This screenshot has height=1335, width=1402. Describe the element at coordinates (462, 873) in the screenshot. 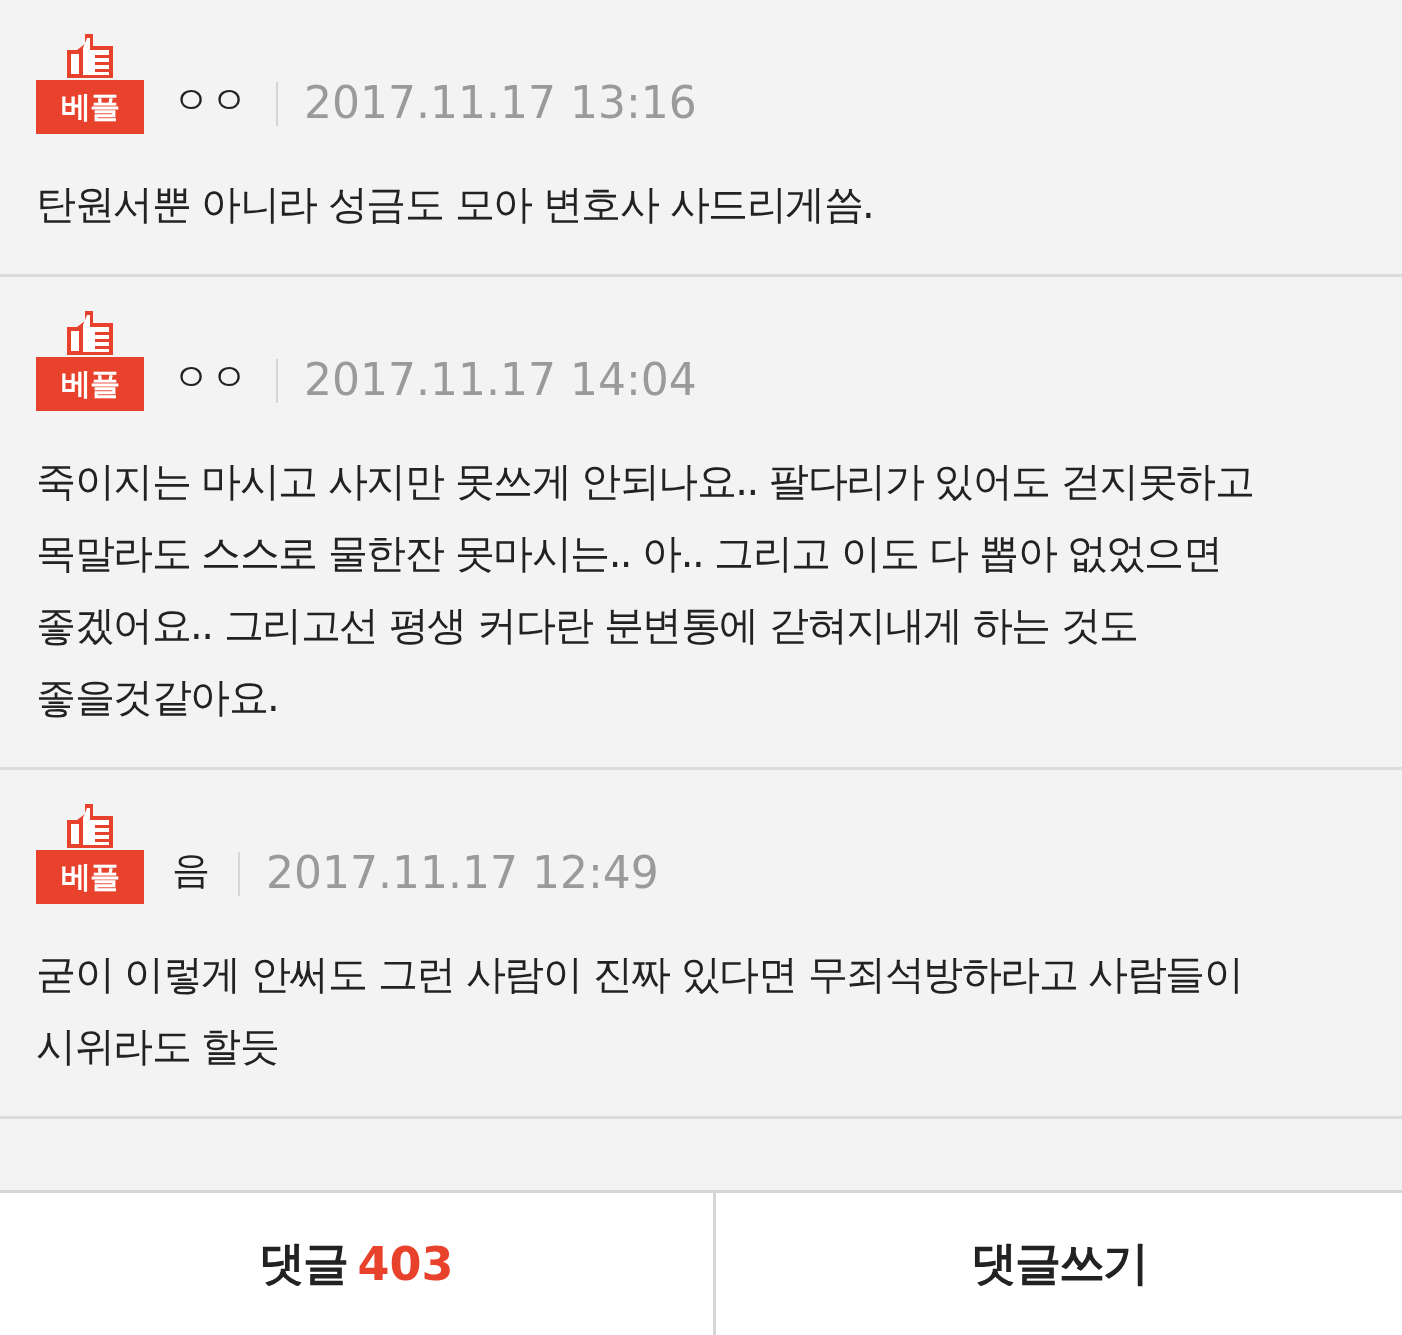

I see `comment-date: 2017.11.17 12:49` at that location.